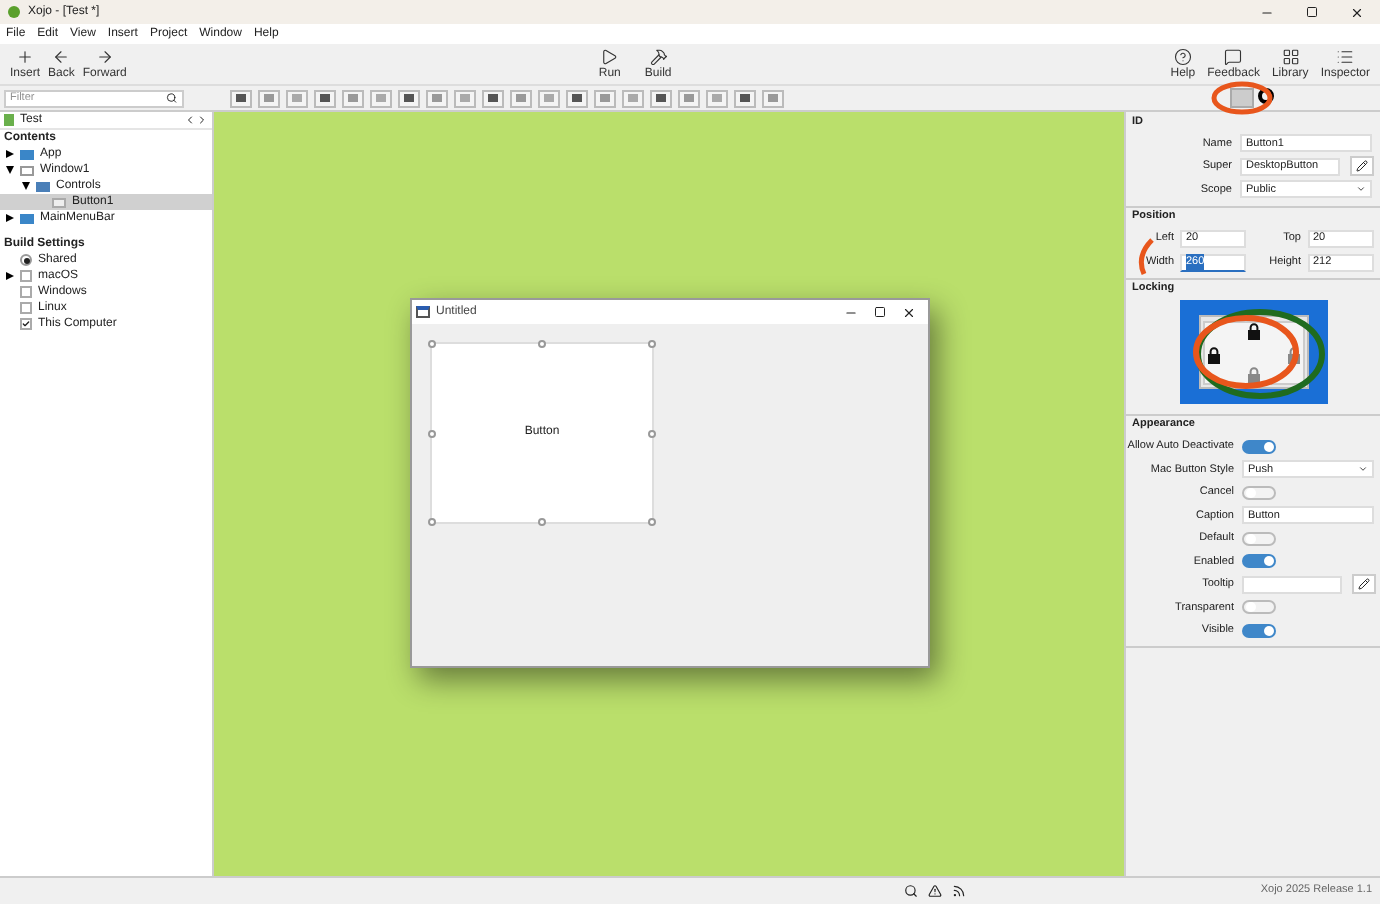 This screenshot has width=1380, height=904. I want to click on app-logo-icon, so click(14, 12).